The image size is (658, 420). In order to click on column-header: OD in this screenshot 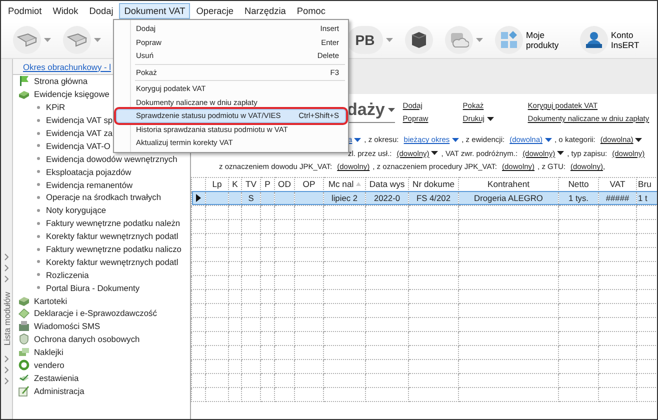, I will do `click(284, 184)`.